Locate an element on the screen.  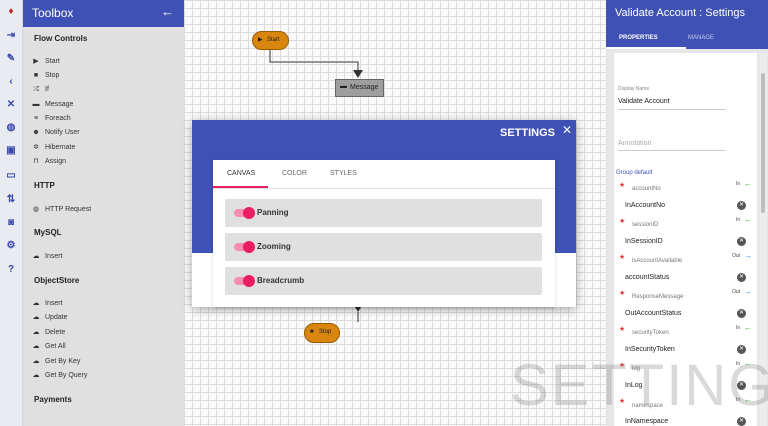
param-value: accountStatus is located at coordinates (647, 277).